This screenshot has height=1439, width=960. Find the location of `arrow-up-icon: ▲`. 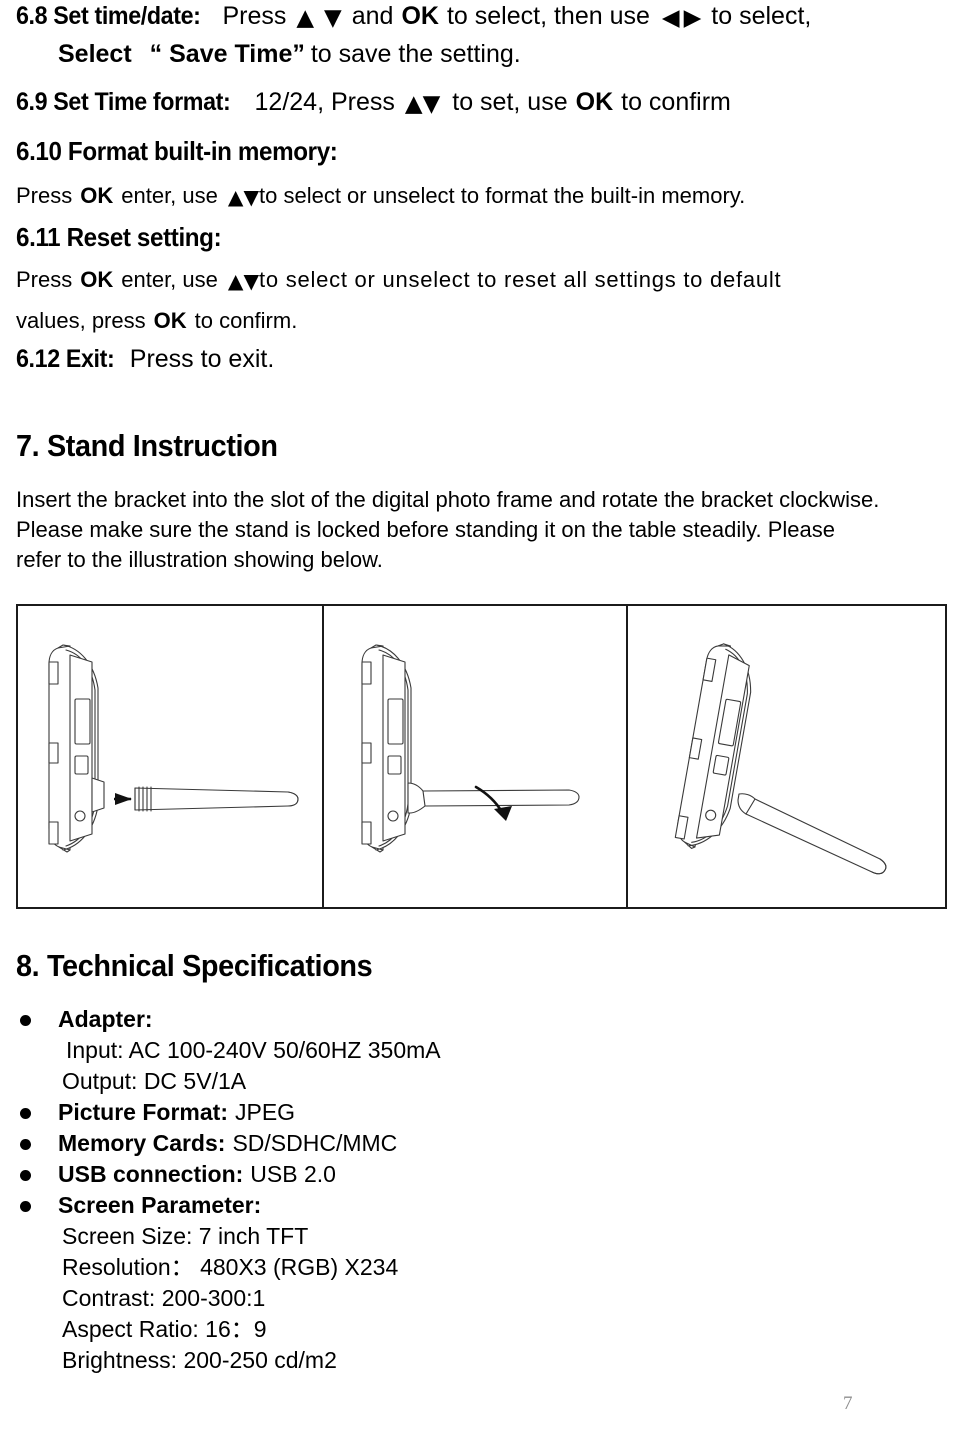

arrow-up-icon: ▲ is located at coordinates (305, 18).